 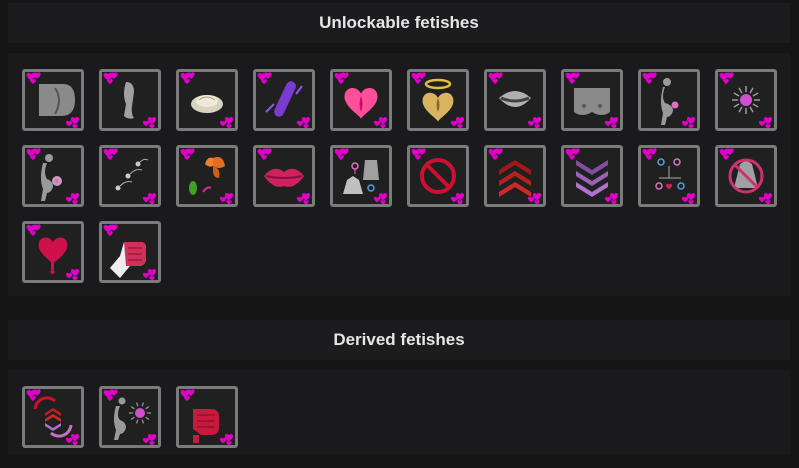 I want to click on prohibited-icon, so click(x=438, y=176).